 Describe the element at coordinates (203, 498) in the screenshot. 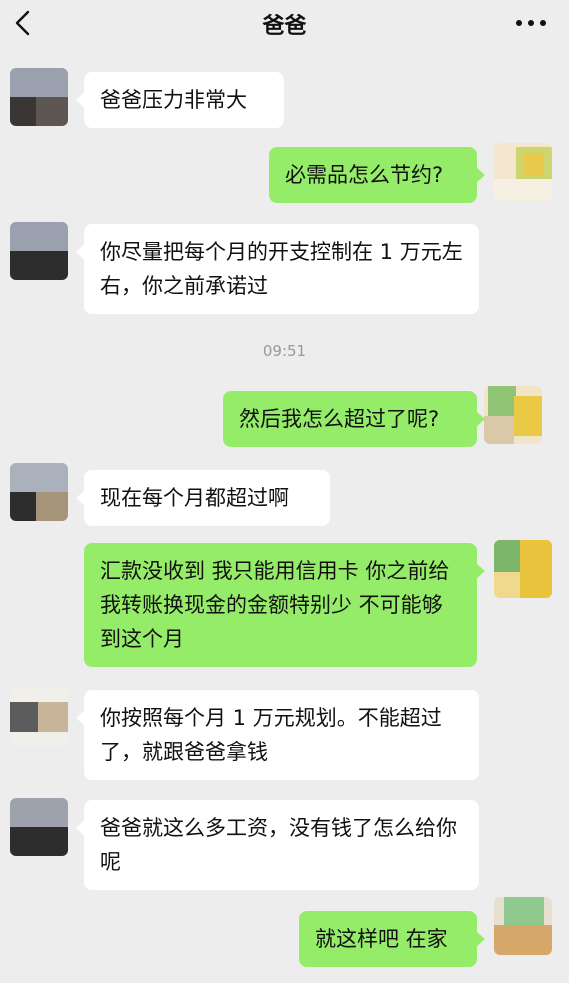

I see `message-bubble-received: 现在每个月都超过啊` at that location.